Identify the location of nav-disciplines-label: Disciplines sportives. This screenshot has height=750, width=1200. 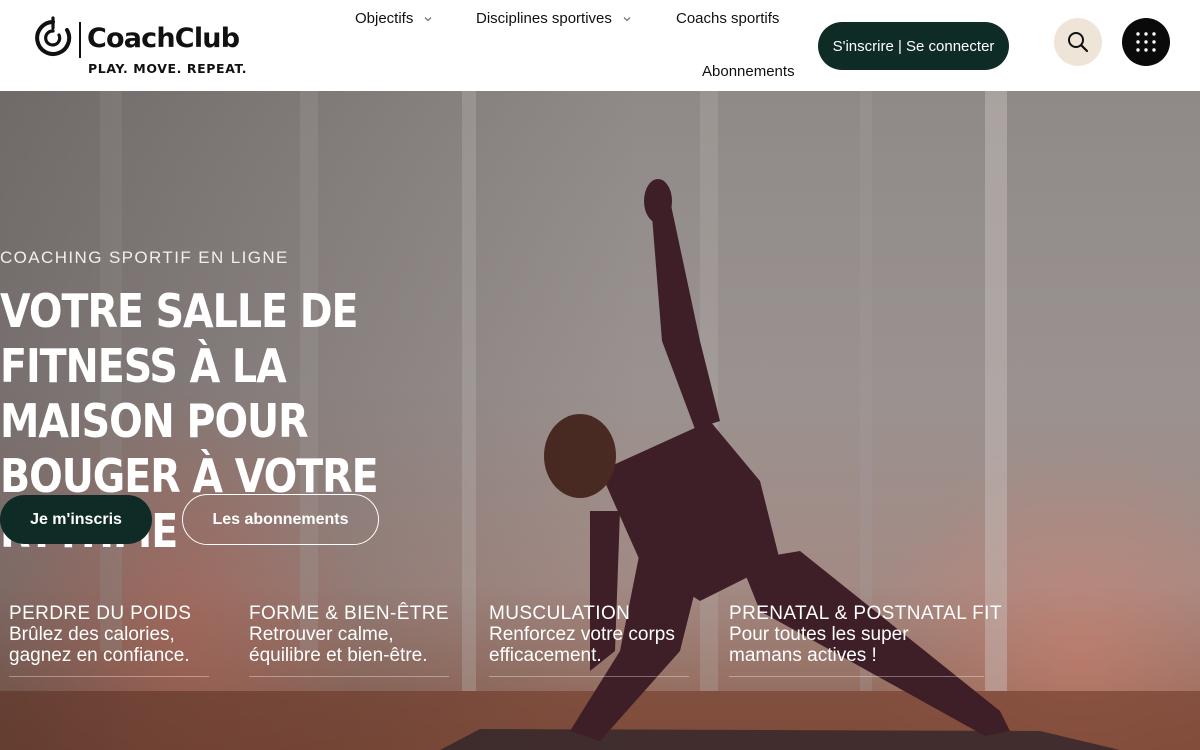
(544, 18).